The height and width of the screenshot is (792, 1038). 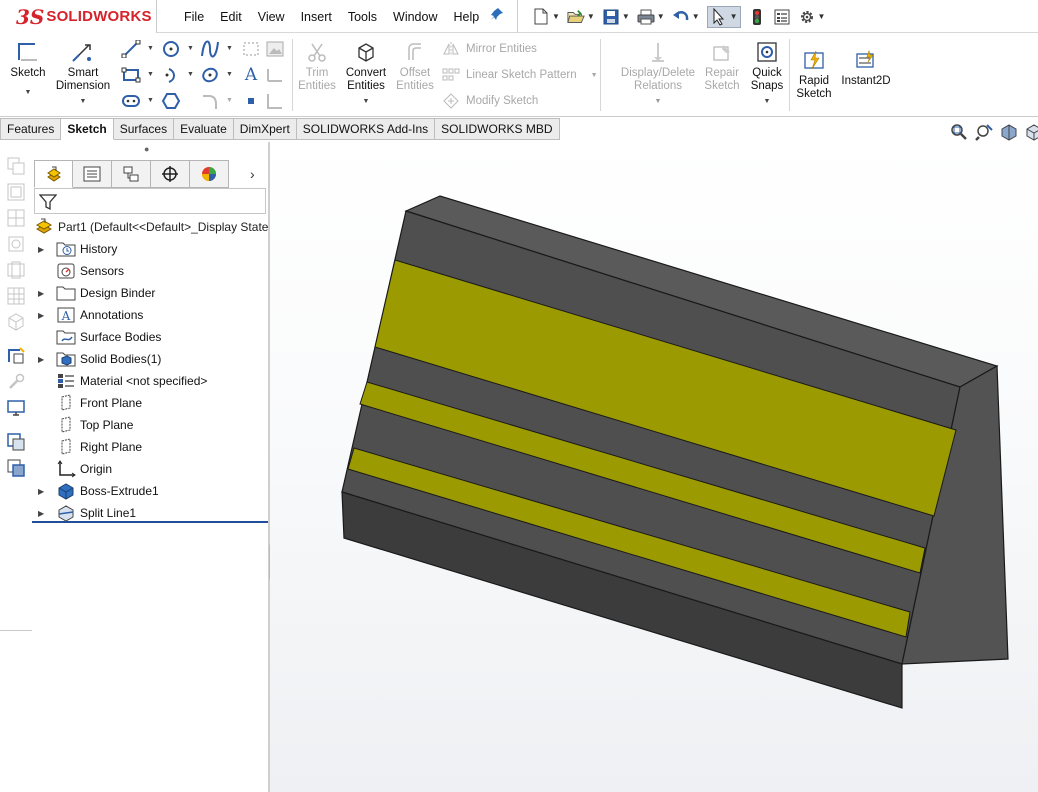 I want to click on tree-item-material-not-specified: Material <not specified>, so click(x=150, y=381).